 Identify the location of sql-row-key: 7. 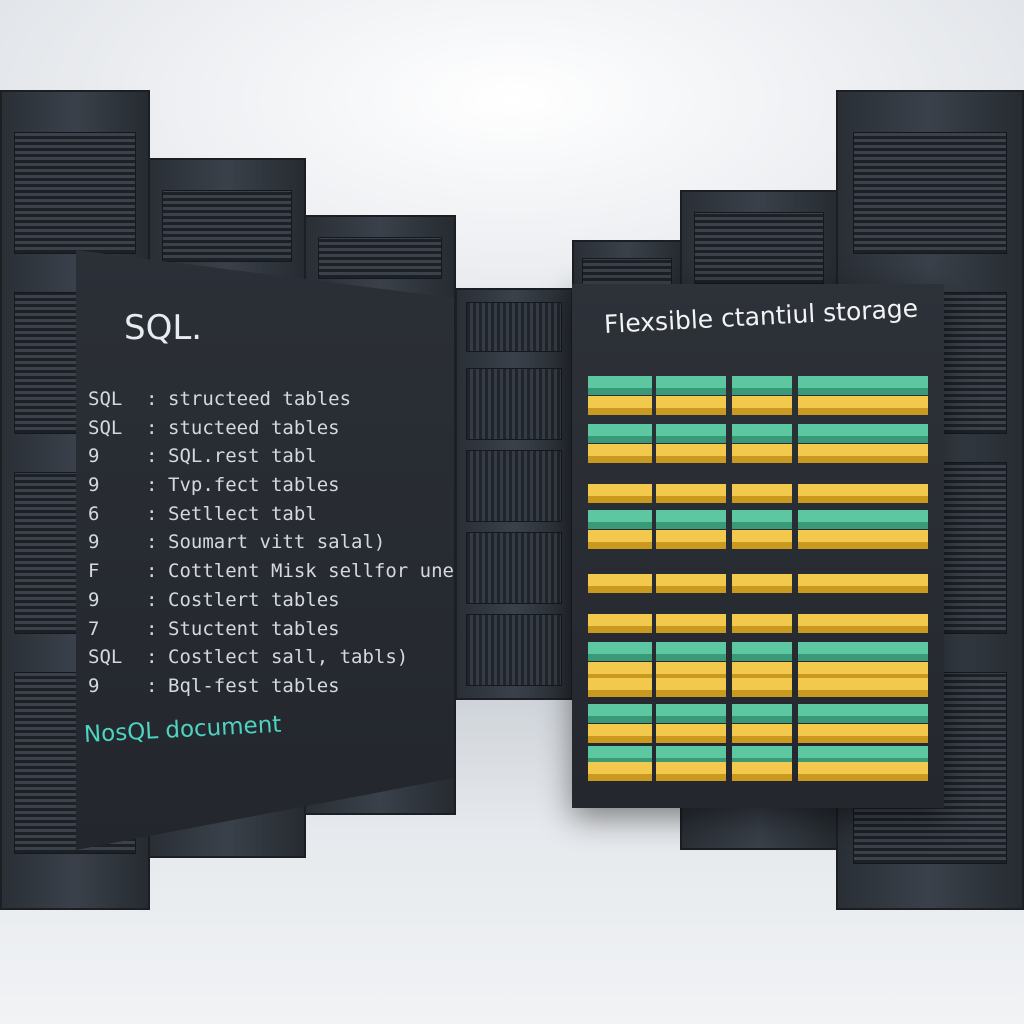
(94, 628).